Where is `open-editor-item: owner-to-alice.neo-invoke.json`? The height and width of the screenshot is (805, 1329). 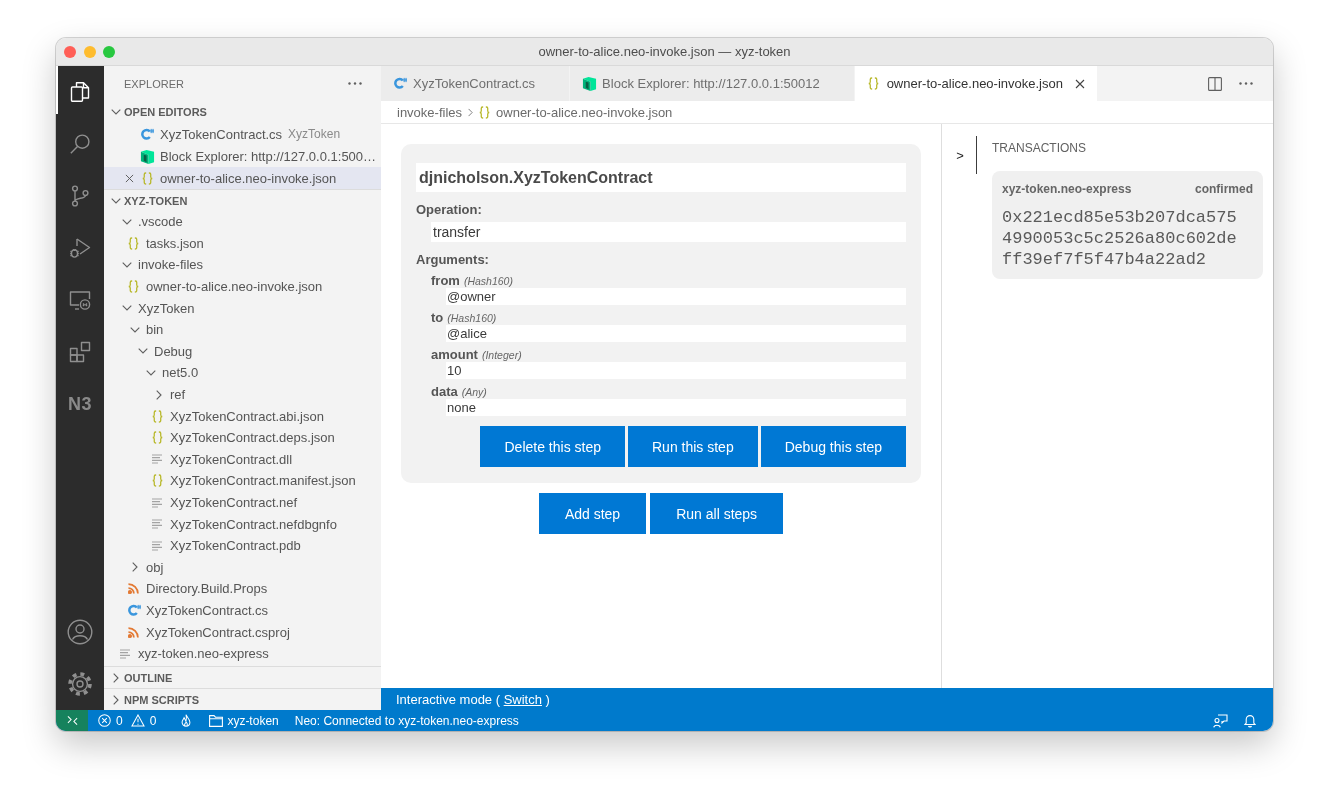 open-editor-item: owner-to-alice.neo-invoke.json is located at coordinates (242, 178).